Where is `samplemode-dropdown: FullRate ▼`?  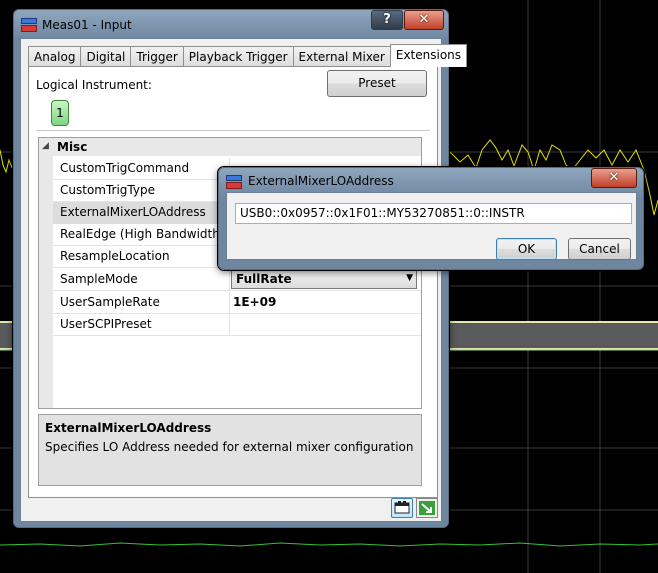 samplemode-dropdown: FullRate ▼ is located at coordinates (324, 279).